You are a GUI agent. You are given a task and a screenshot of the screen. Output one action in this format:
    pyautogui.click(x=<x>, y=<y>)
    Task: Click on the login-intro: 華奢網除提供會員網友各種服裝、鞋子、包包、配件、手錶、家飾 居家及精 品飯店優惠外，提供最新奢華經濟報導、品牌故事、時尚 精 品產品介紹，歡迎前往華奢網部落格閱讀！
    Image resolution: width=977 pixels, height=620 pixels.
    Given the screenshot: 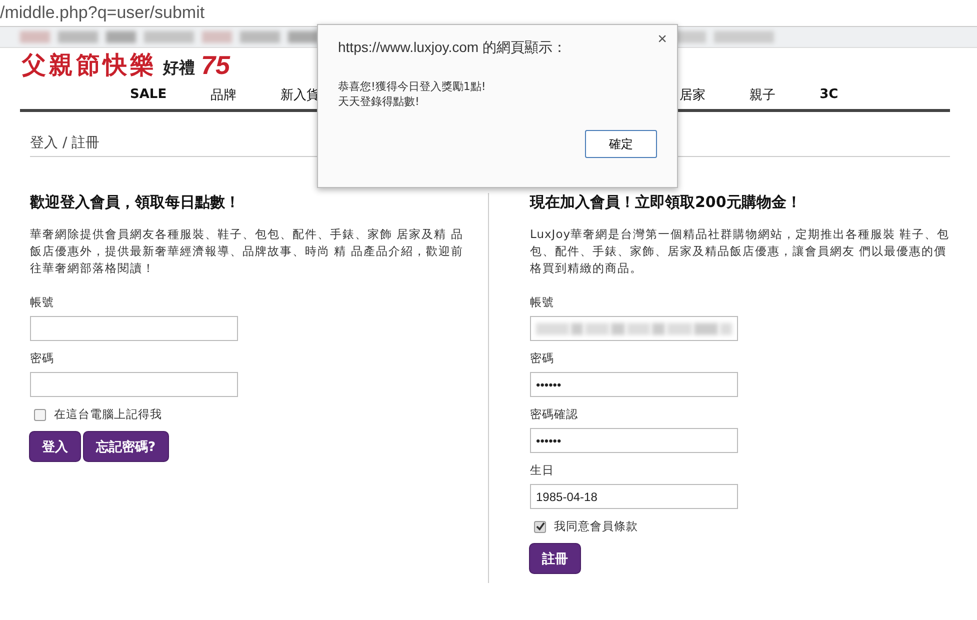 What is the action you would take?
    pyautogui.click(x=247, y=251)
    